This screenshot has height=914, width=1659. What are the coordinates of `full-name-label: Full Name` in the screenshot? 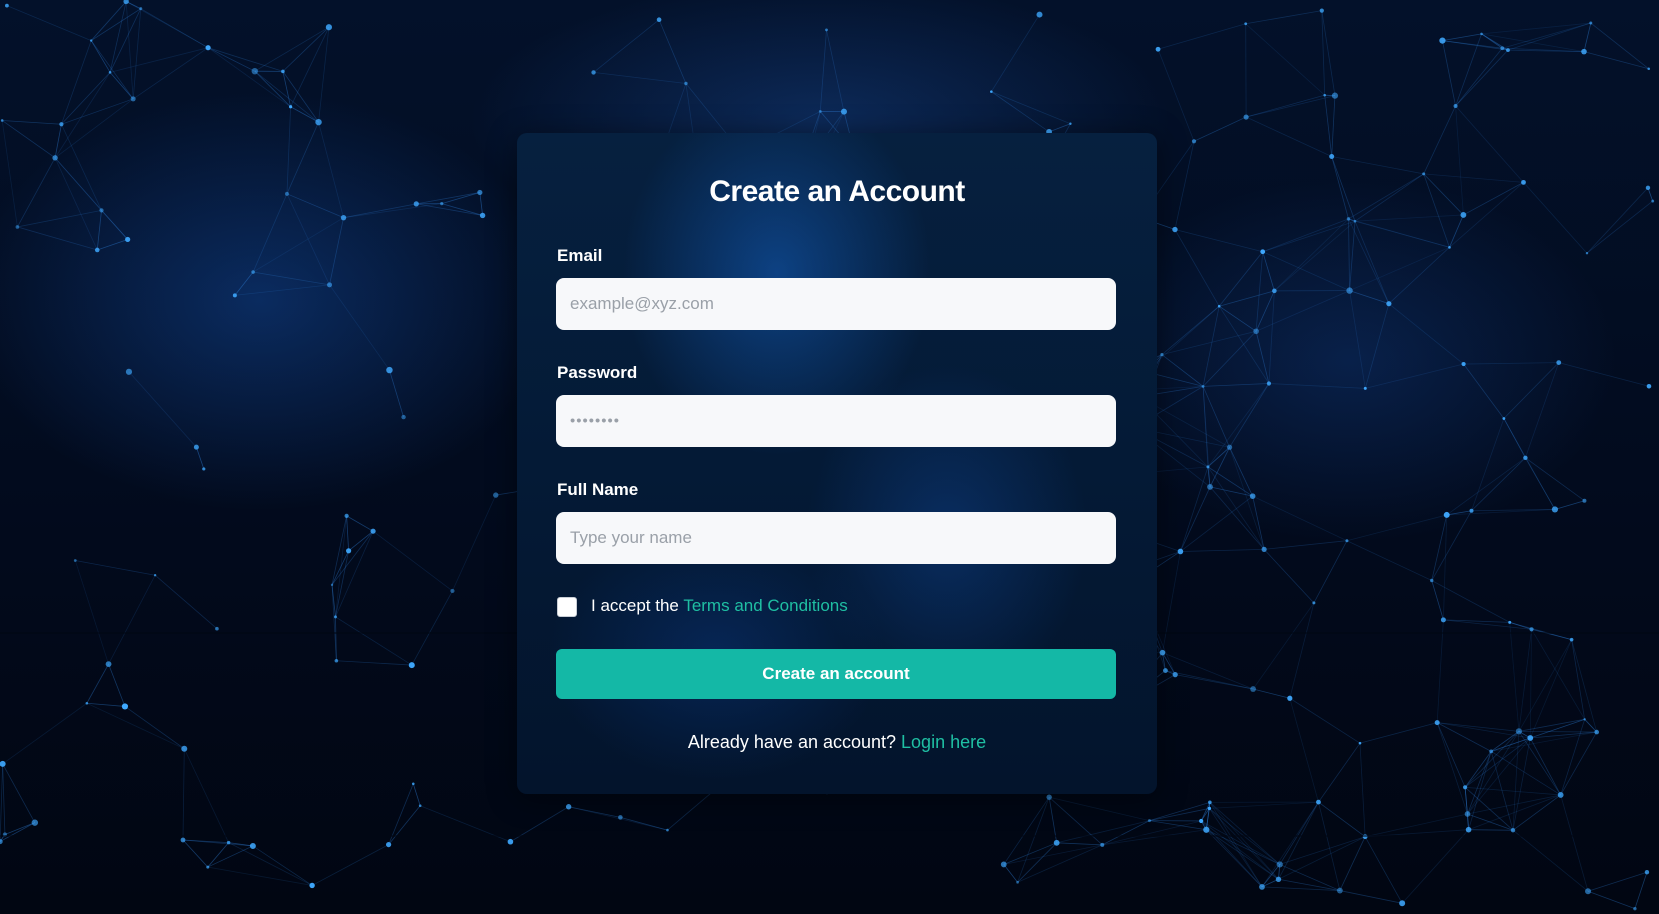 It's located at (598, 489).